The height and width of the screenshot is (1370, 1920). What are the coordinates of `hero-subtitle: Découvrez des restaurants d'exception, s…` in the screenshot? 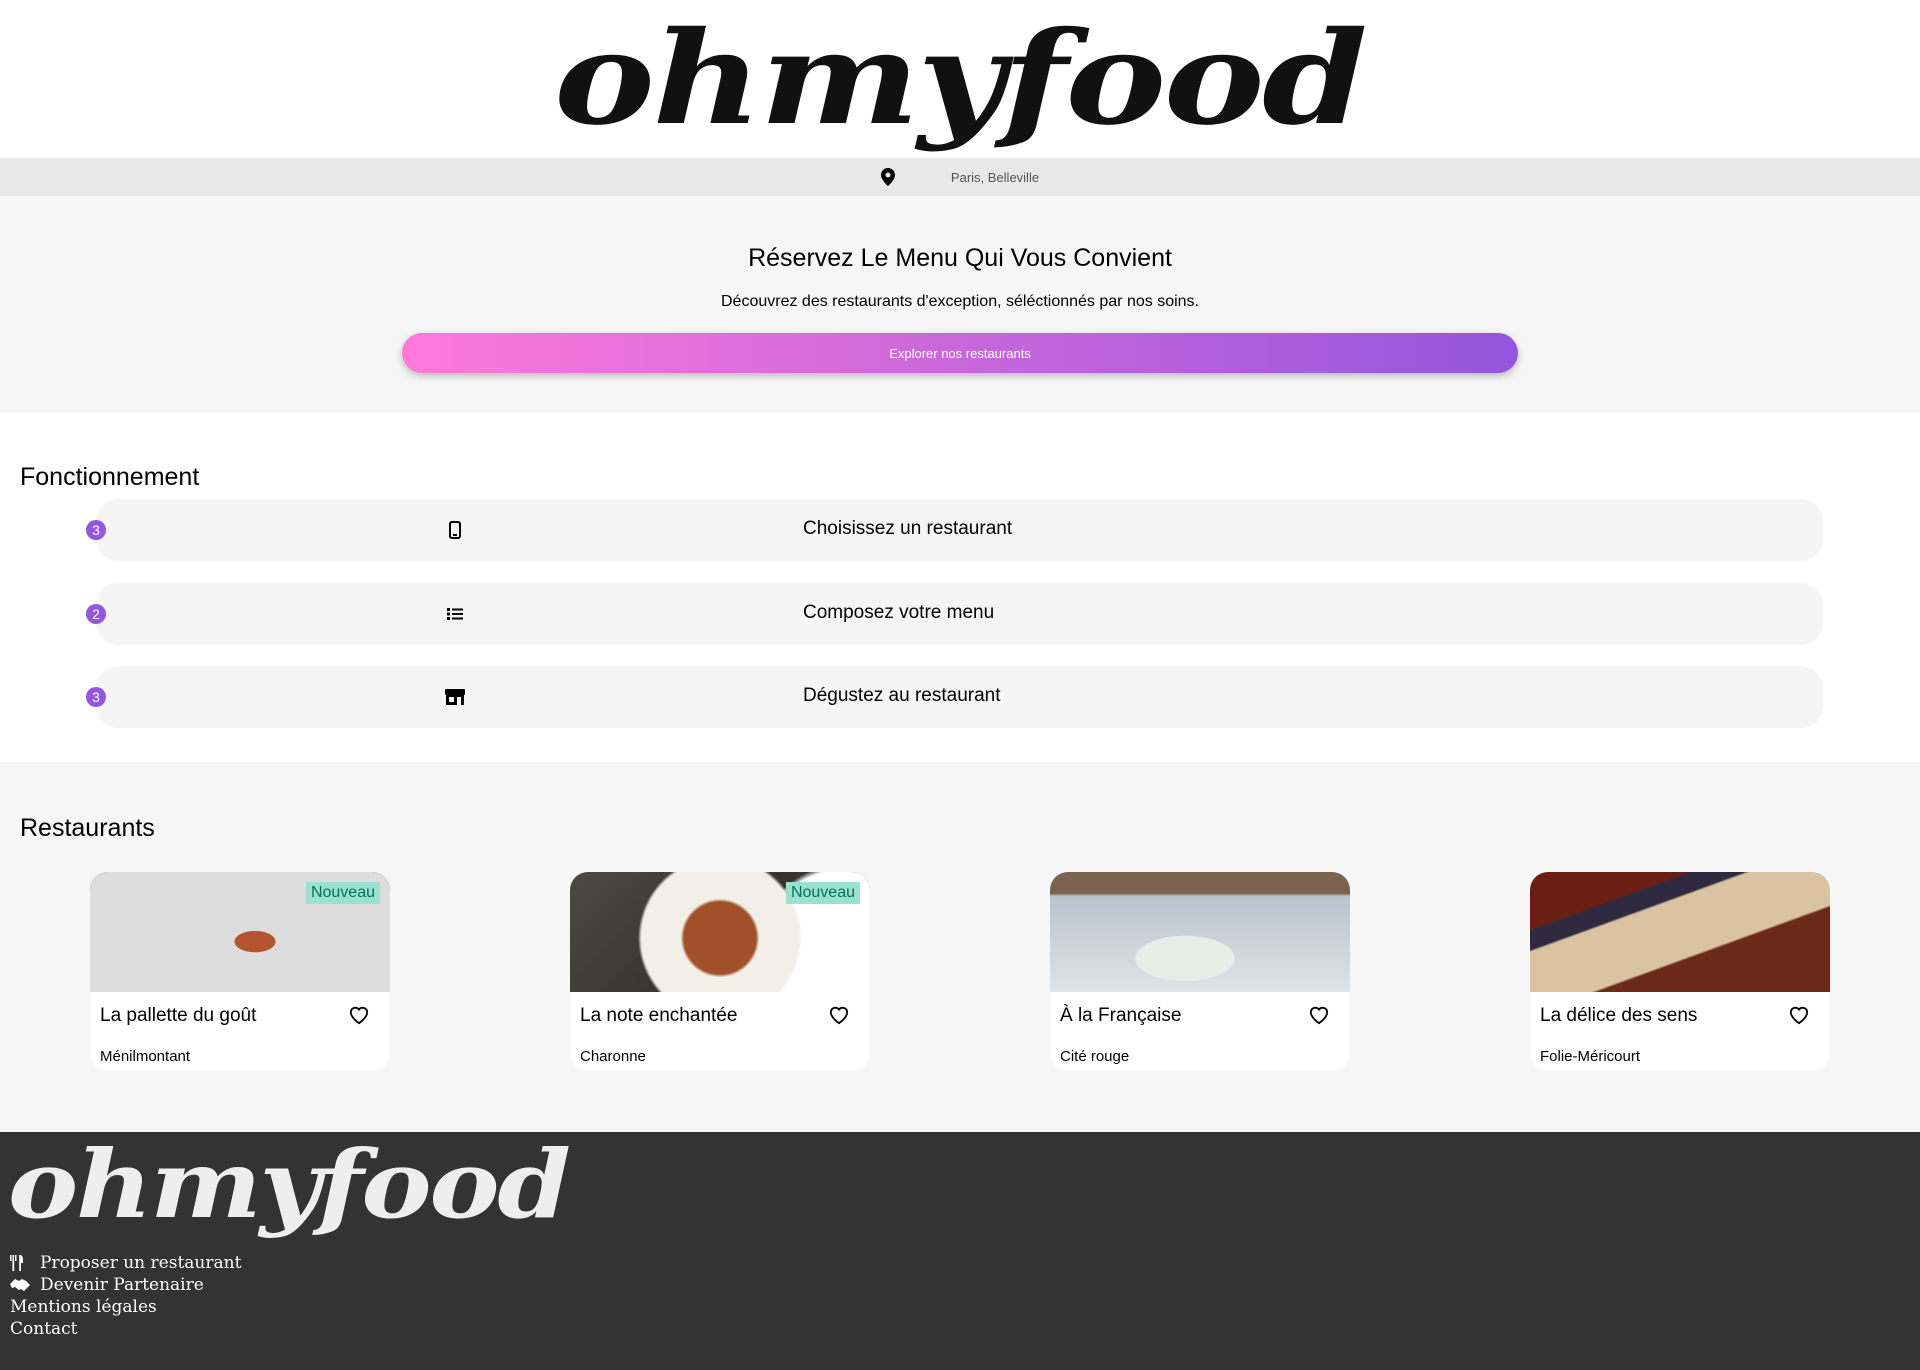 It's located at (960, 301).